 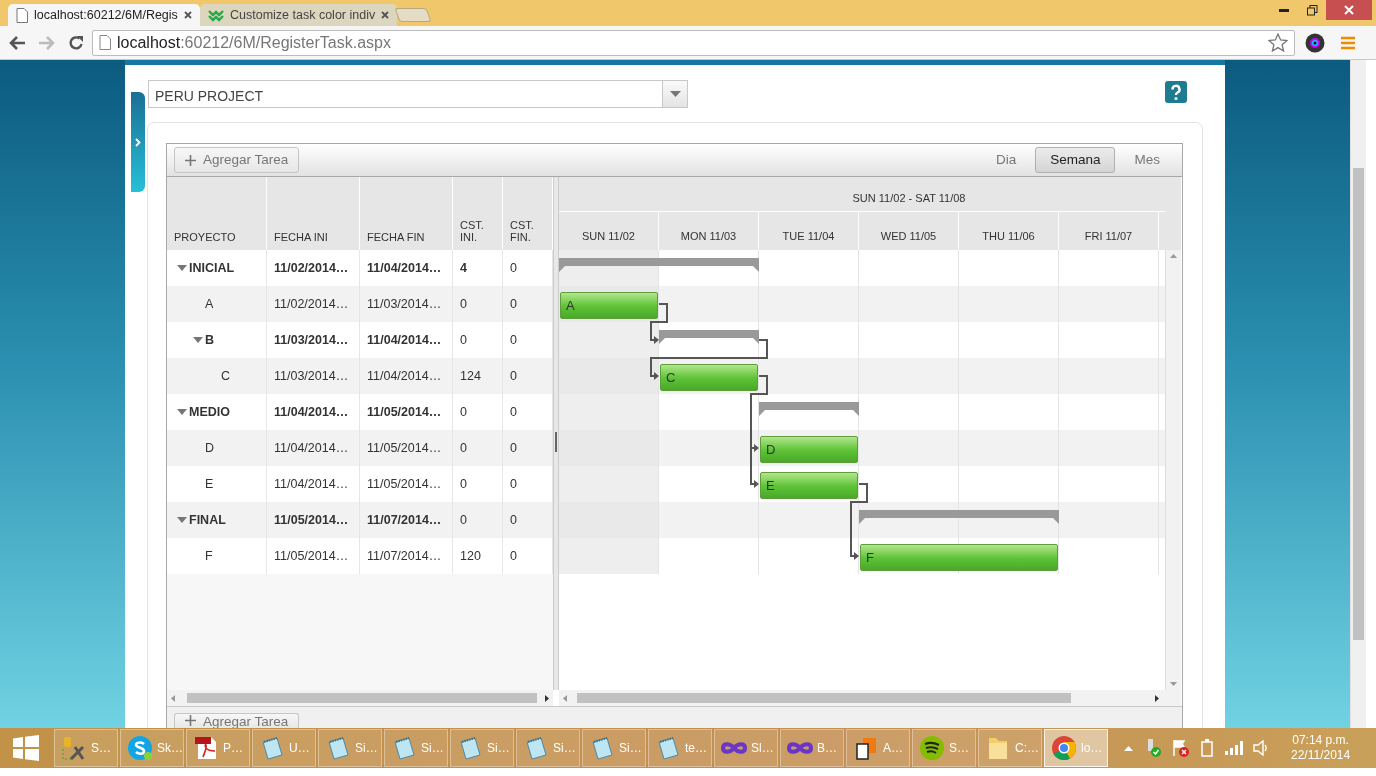 I want to click on help-icon, so click(x=1176, y=92).